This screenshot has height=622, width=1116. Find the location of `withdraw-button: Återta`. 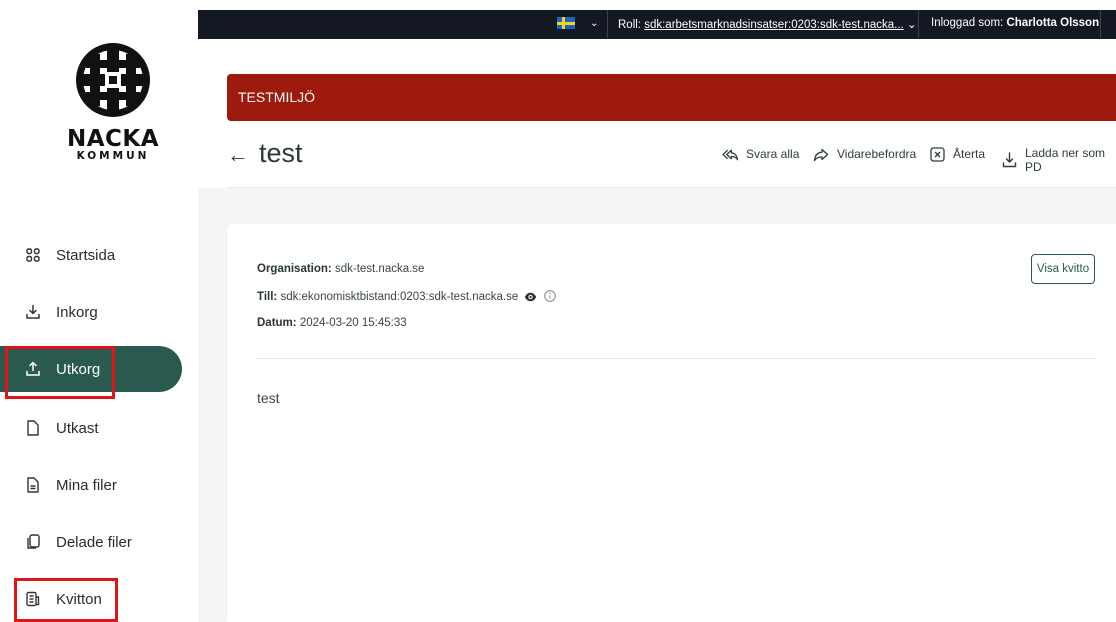

withdraw-button: Återta is located at coordinates (957, 154).